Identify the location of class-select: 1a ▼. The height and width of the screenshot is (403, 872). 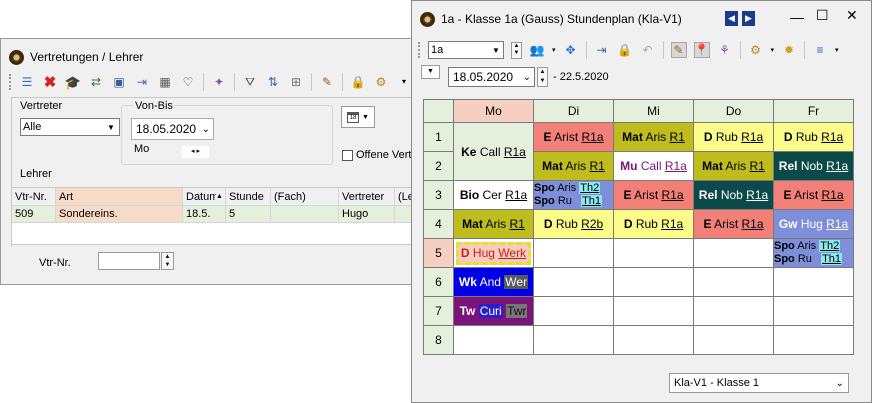
(466, 50).